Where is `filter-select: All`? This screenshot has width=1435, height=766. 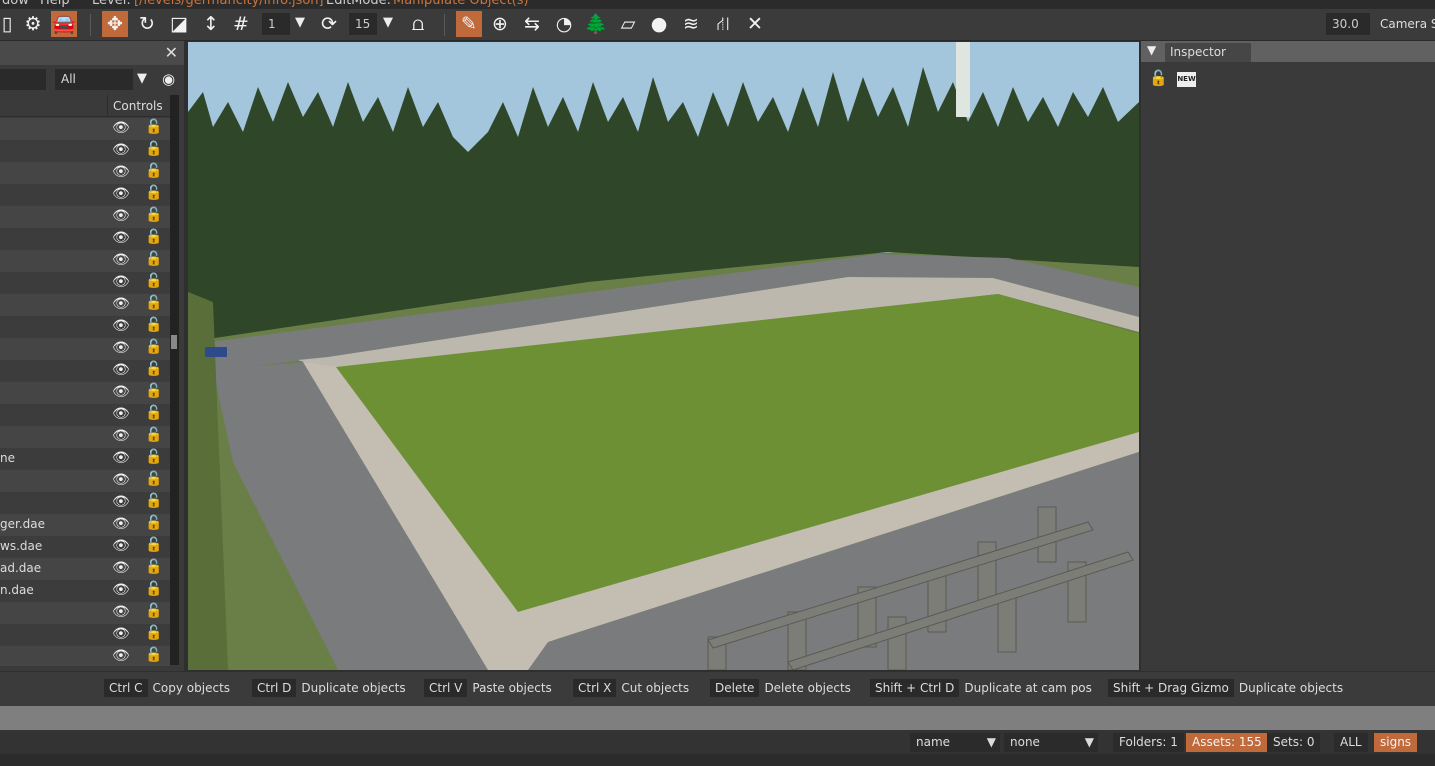 filter-select: All is located at coordinates (94, 79).